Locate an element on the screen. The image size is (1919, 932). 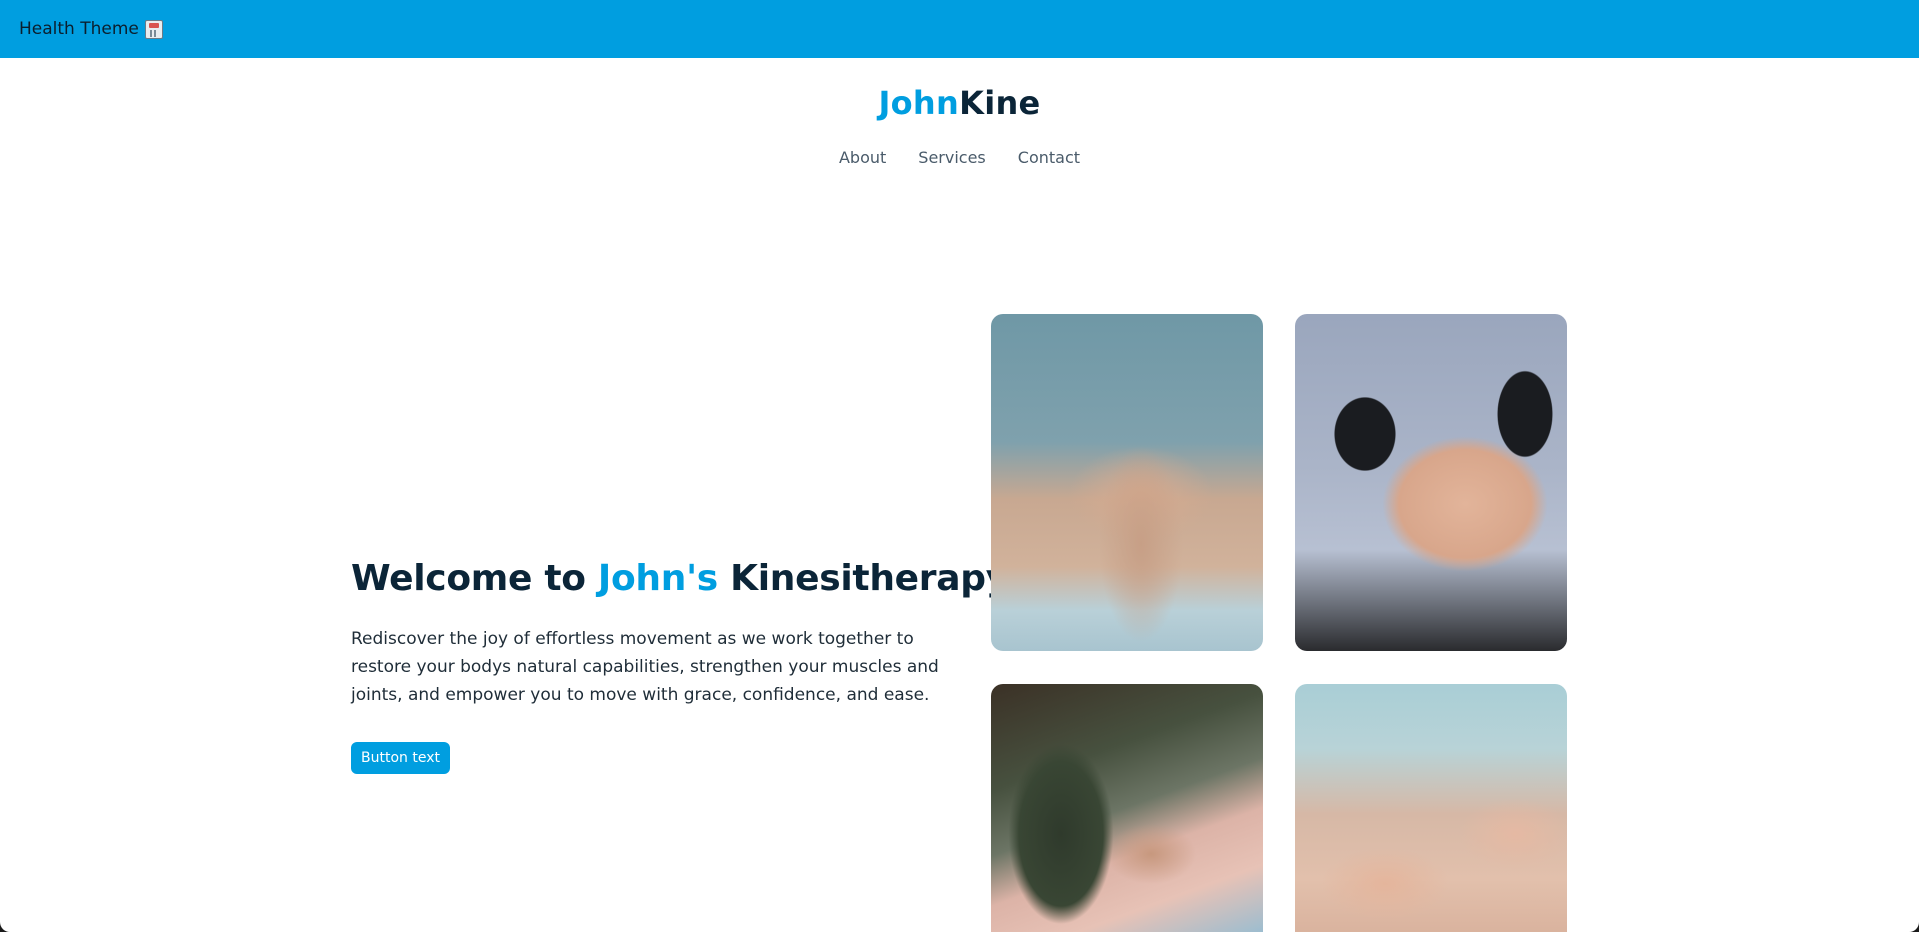
site-logo: JohnKine is located at coordinates (959, 103).